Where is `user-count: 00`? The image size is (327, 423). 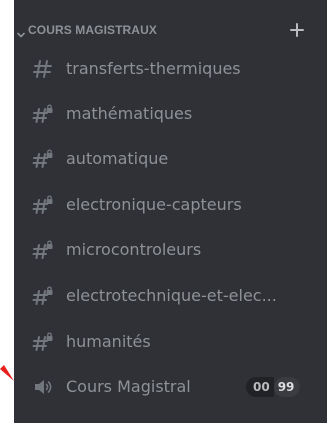 user-count: 00 is located at coordinates (260, 387).